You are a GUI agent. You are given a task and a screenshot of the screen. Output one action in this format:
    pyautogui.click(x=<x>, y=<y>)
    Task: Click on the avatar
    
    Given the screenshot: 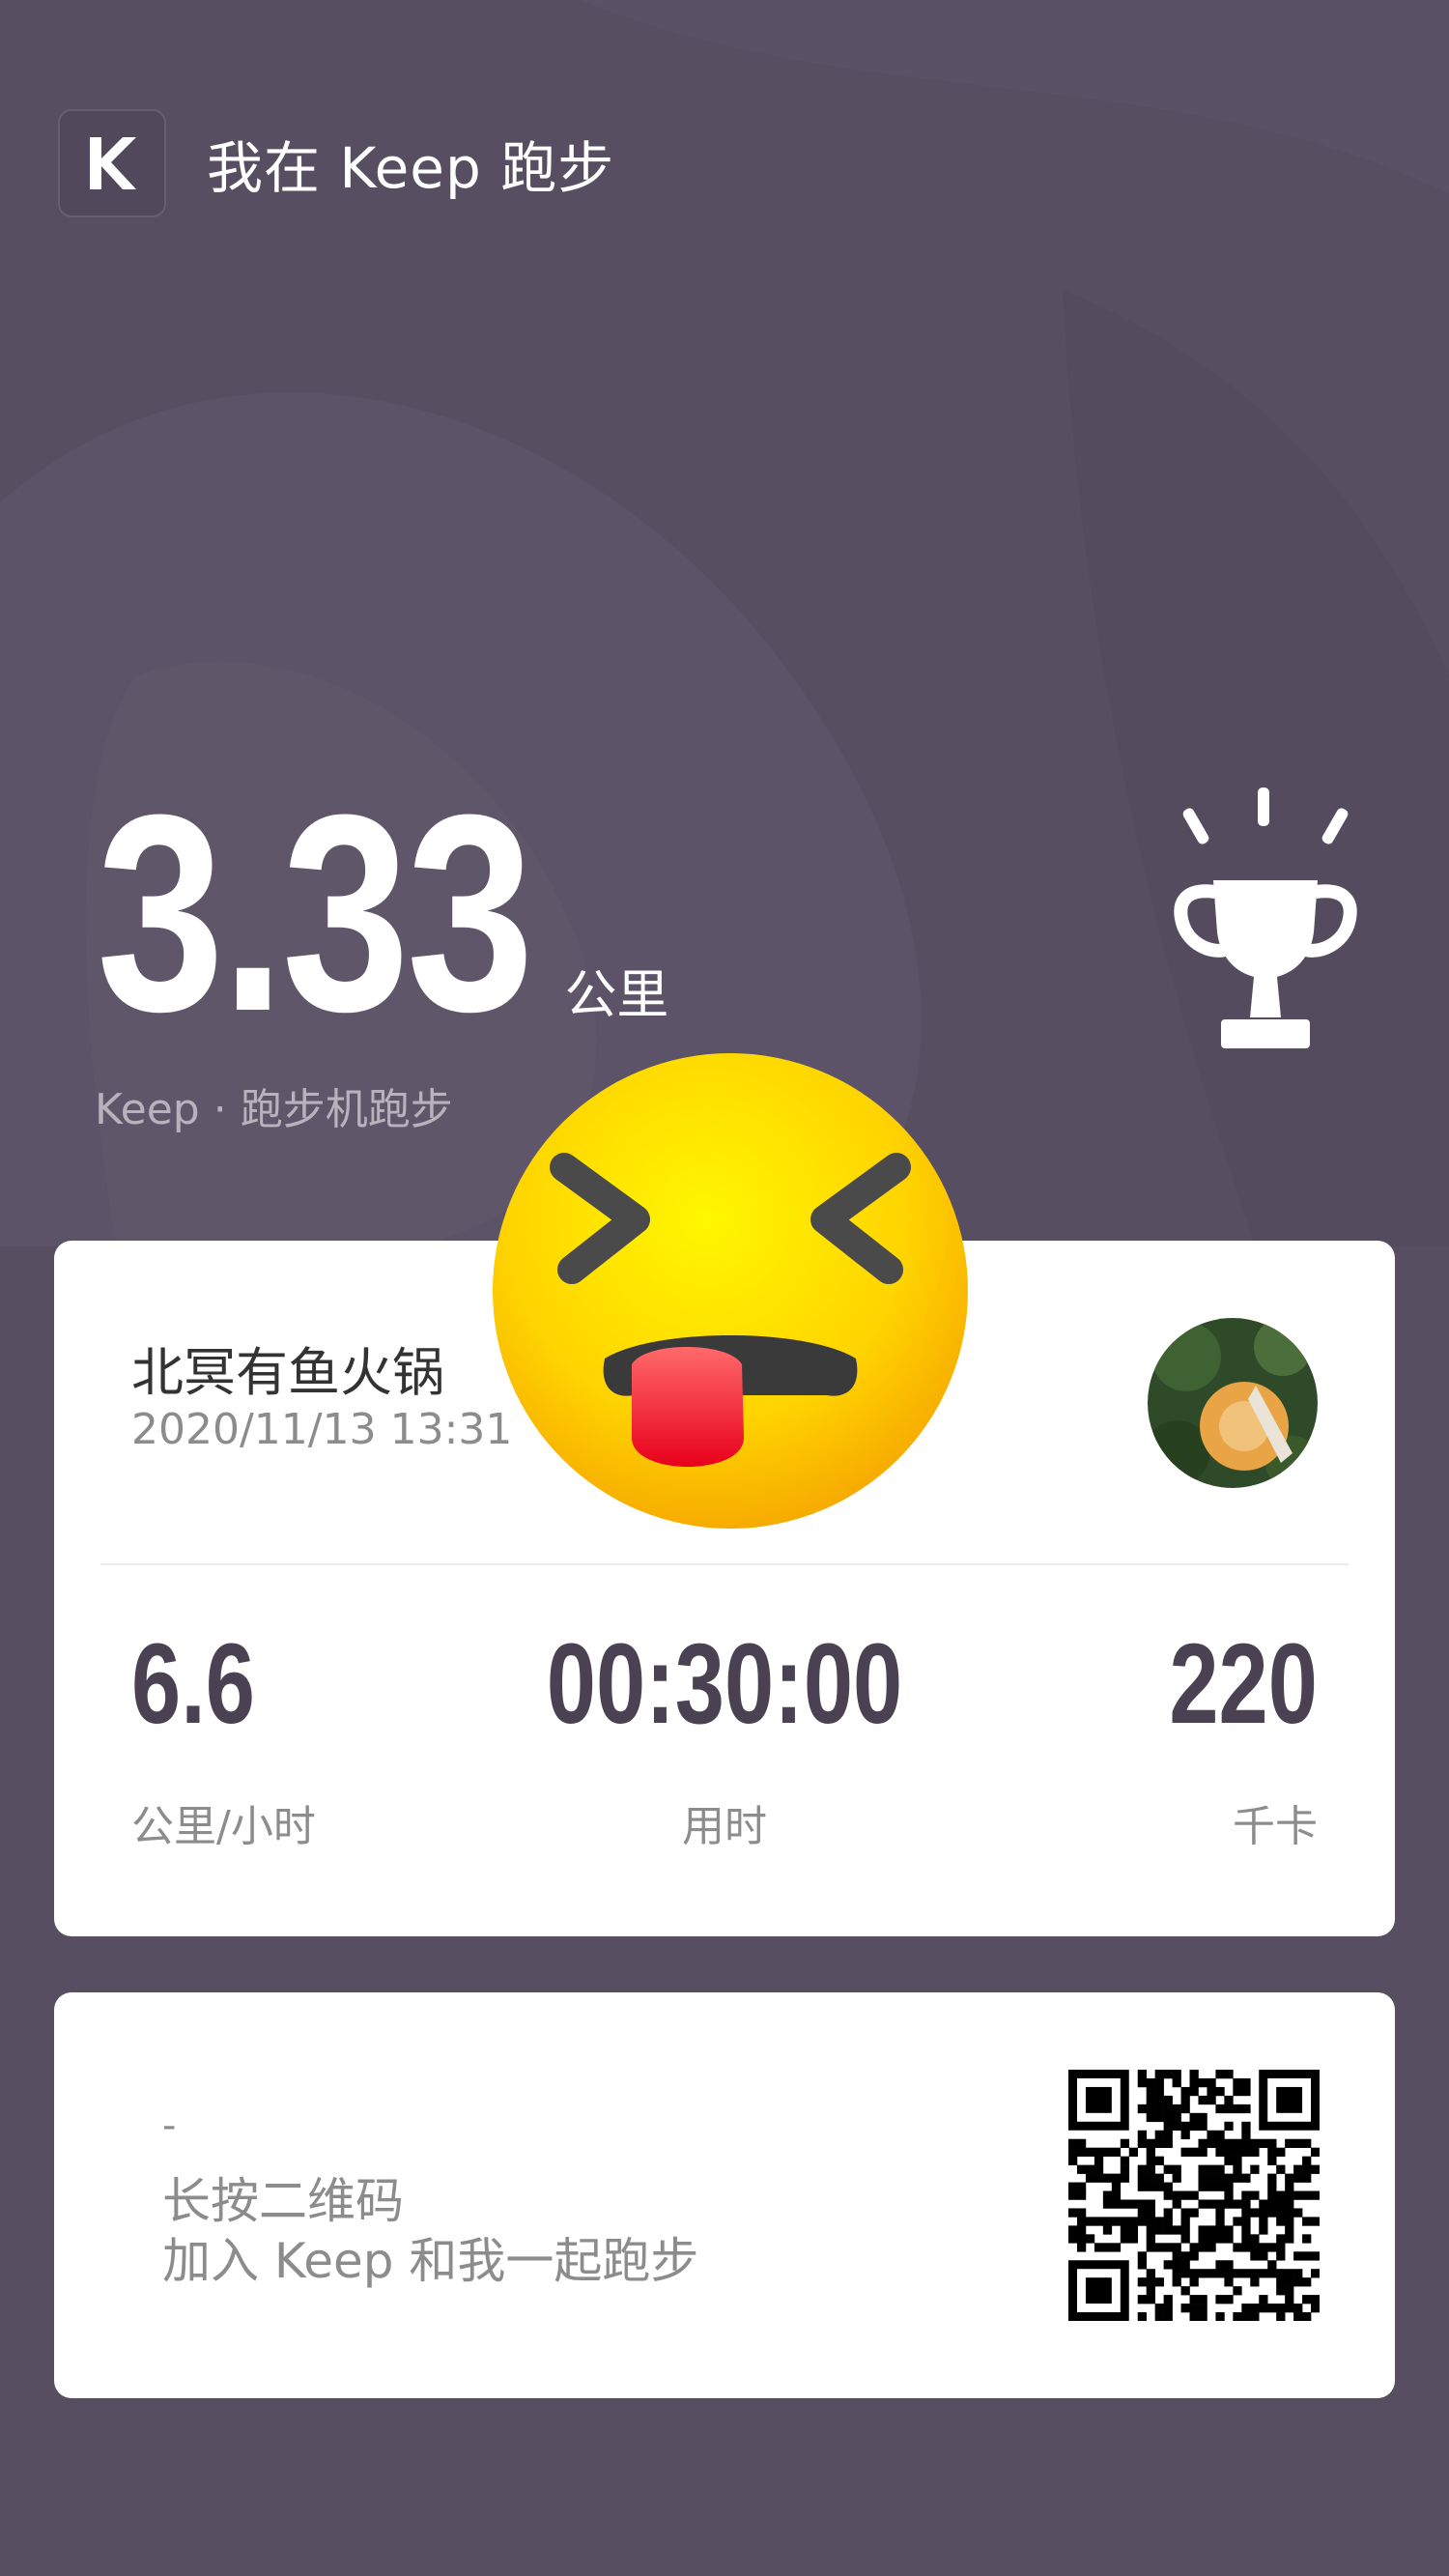 What is the action you would take?
    pyautogui.click(x=1233, y=1403)
    